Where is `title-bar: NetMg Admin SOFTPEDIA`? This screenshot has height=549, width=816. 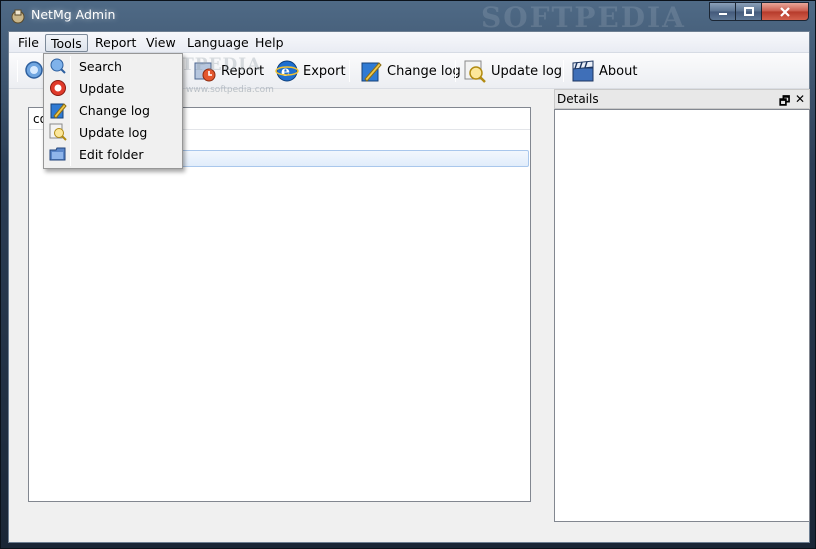
title-bar: NetMg Admin SOFTPEDIA is located at coordinates (408, 17).